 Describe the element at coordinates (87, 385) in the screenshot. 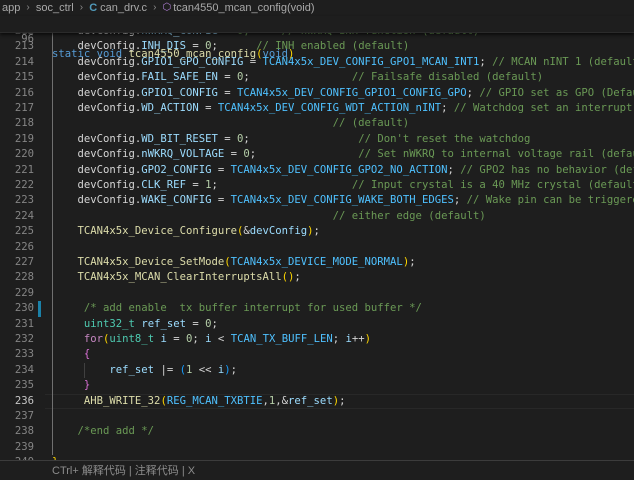

I see `code-token: }` at that location.